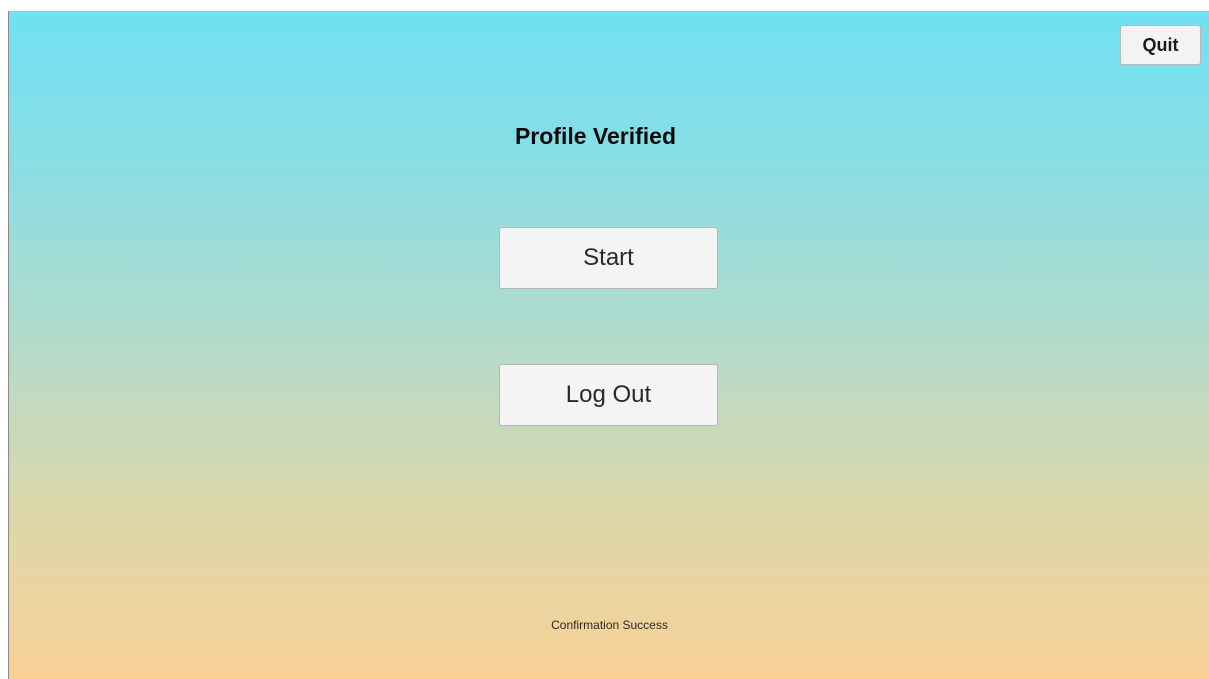 This screenshot has width=1209, height=679. Describe the element at coordinates (608, 258) in the screenshot. I see `start-button: Start` at that location.